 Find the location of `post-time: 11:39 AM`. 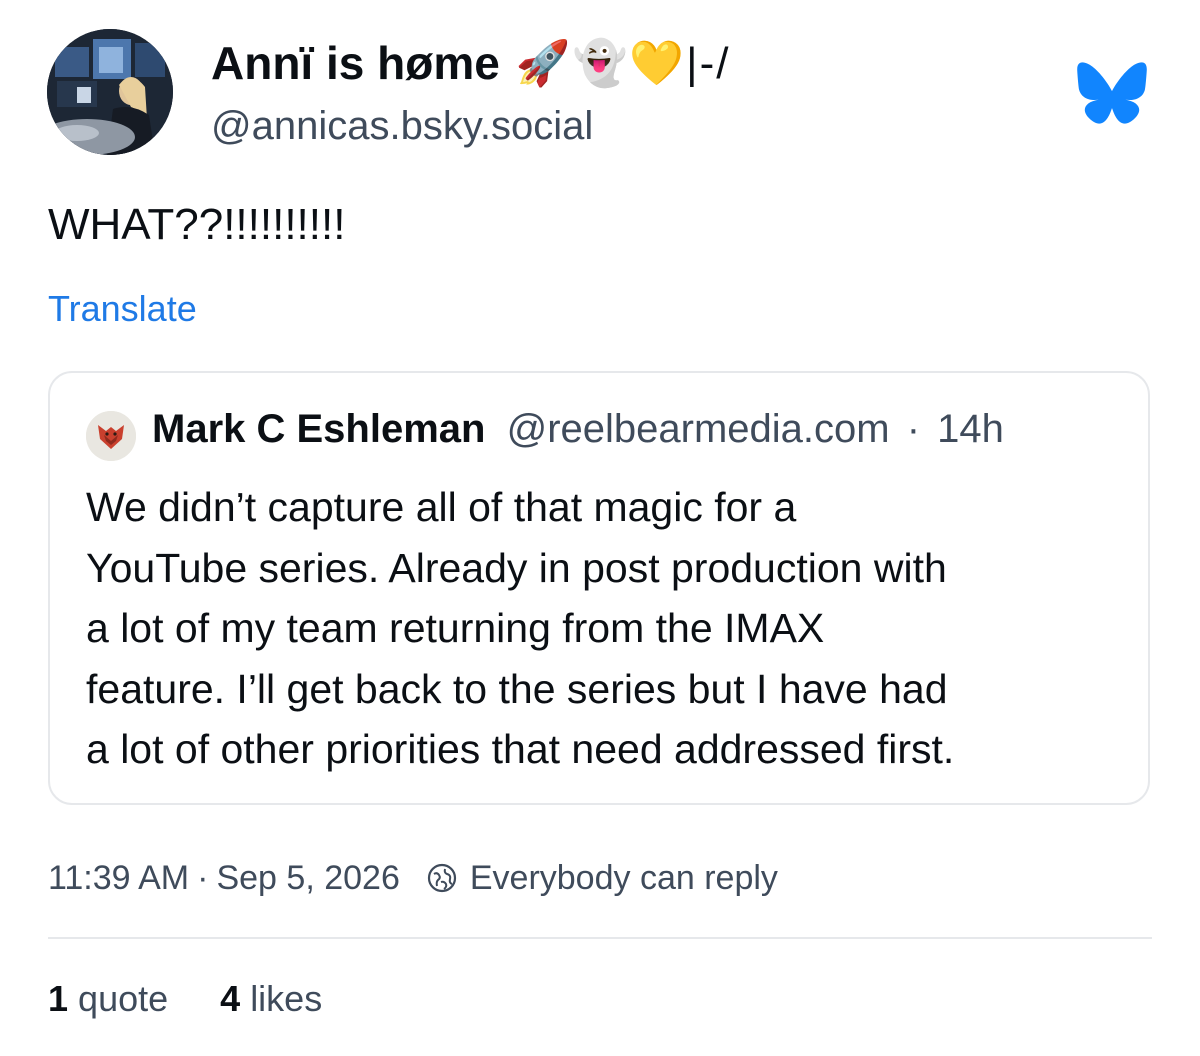

post-time: 11:39 AM is located at coordinates (119, 877).